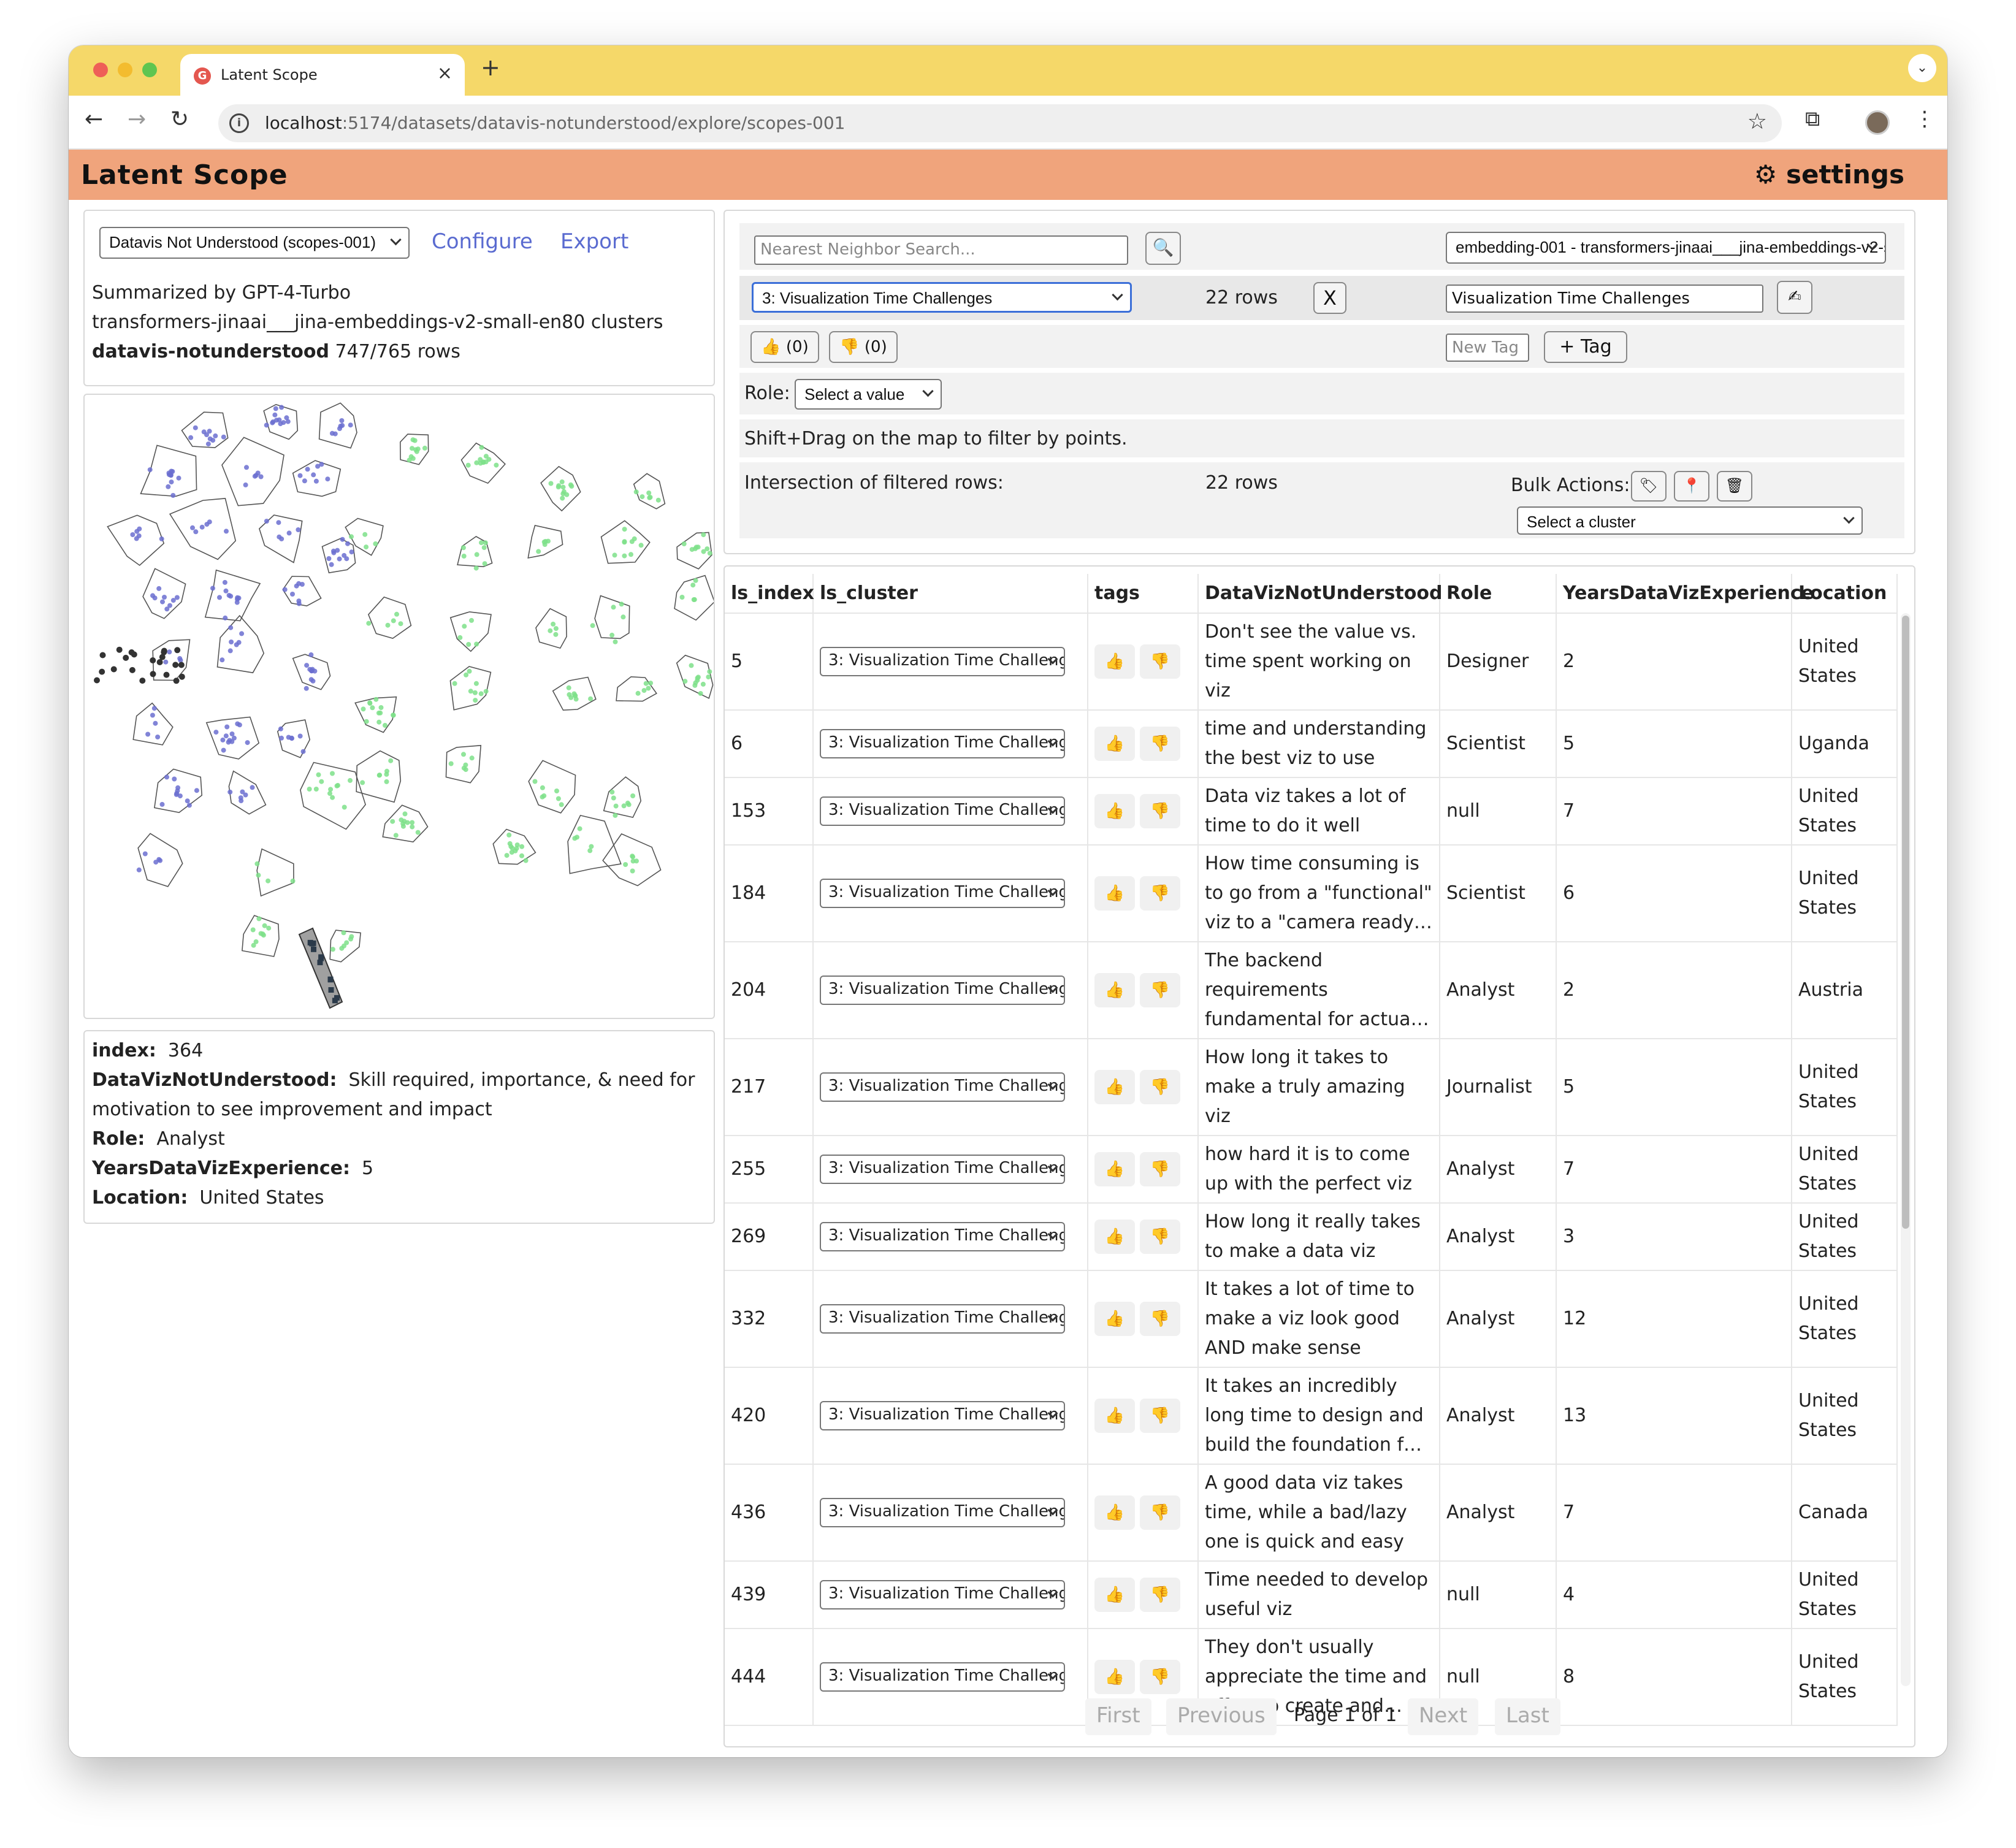  I want to click on col-datavizneunderstood: DataVizNotUnderstood, so click(1320, 594).